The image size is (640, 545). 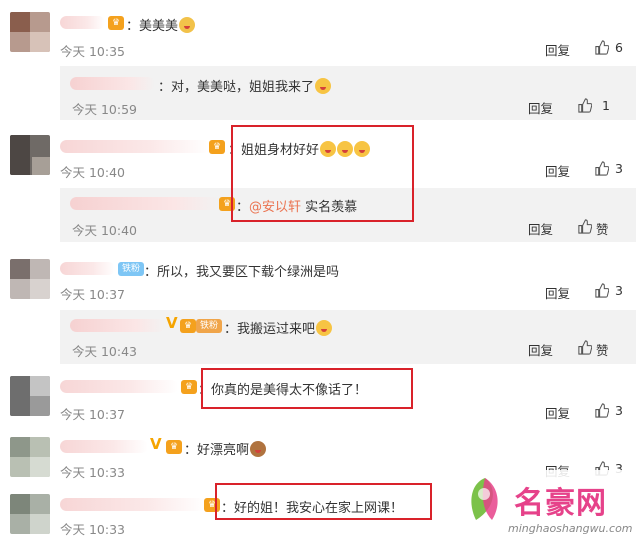 What do you see at coordinates (619, 47) in the screenshot?
I see `like-count: 6` at bounding box center [619, 47].